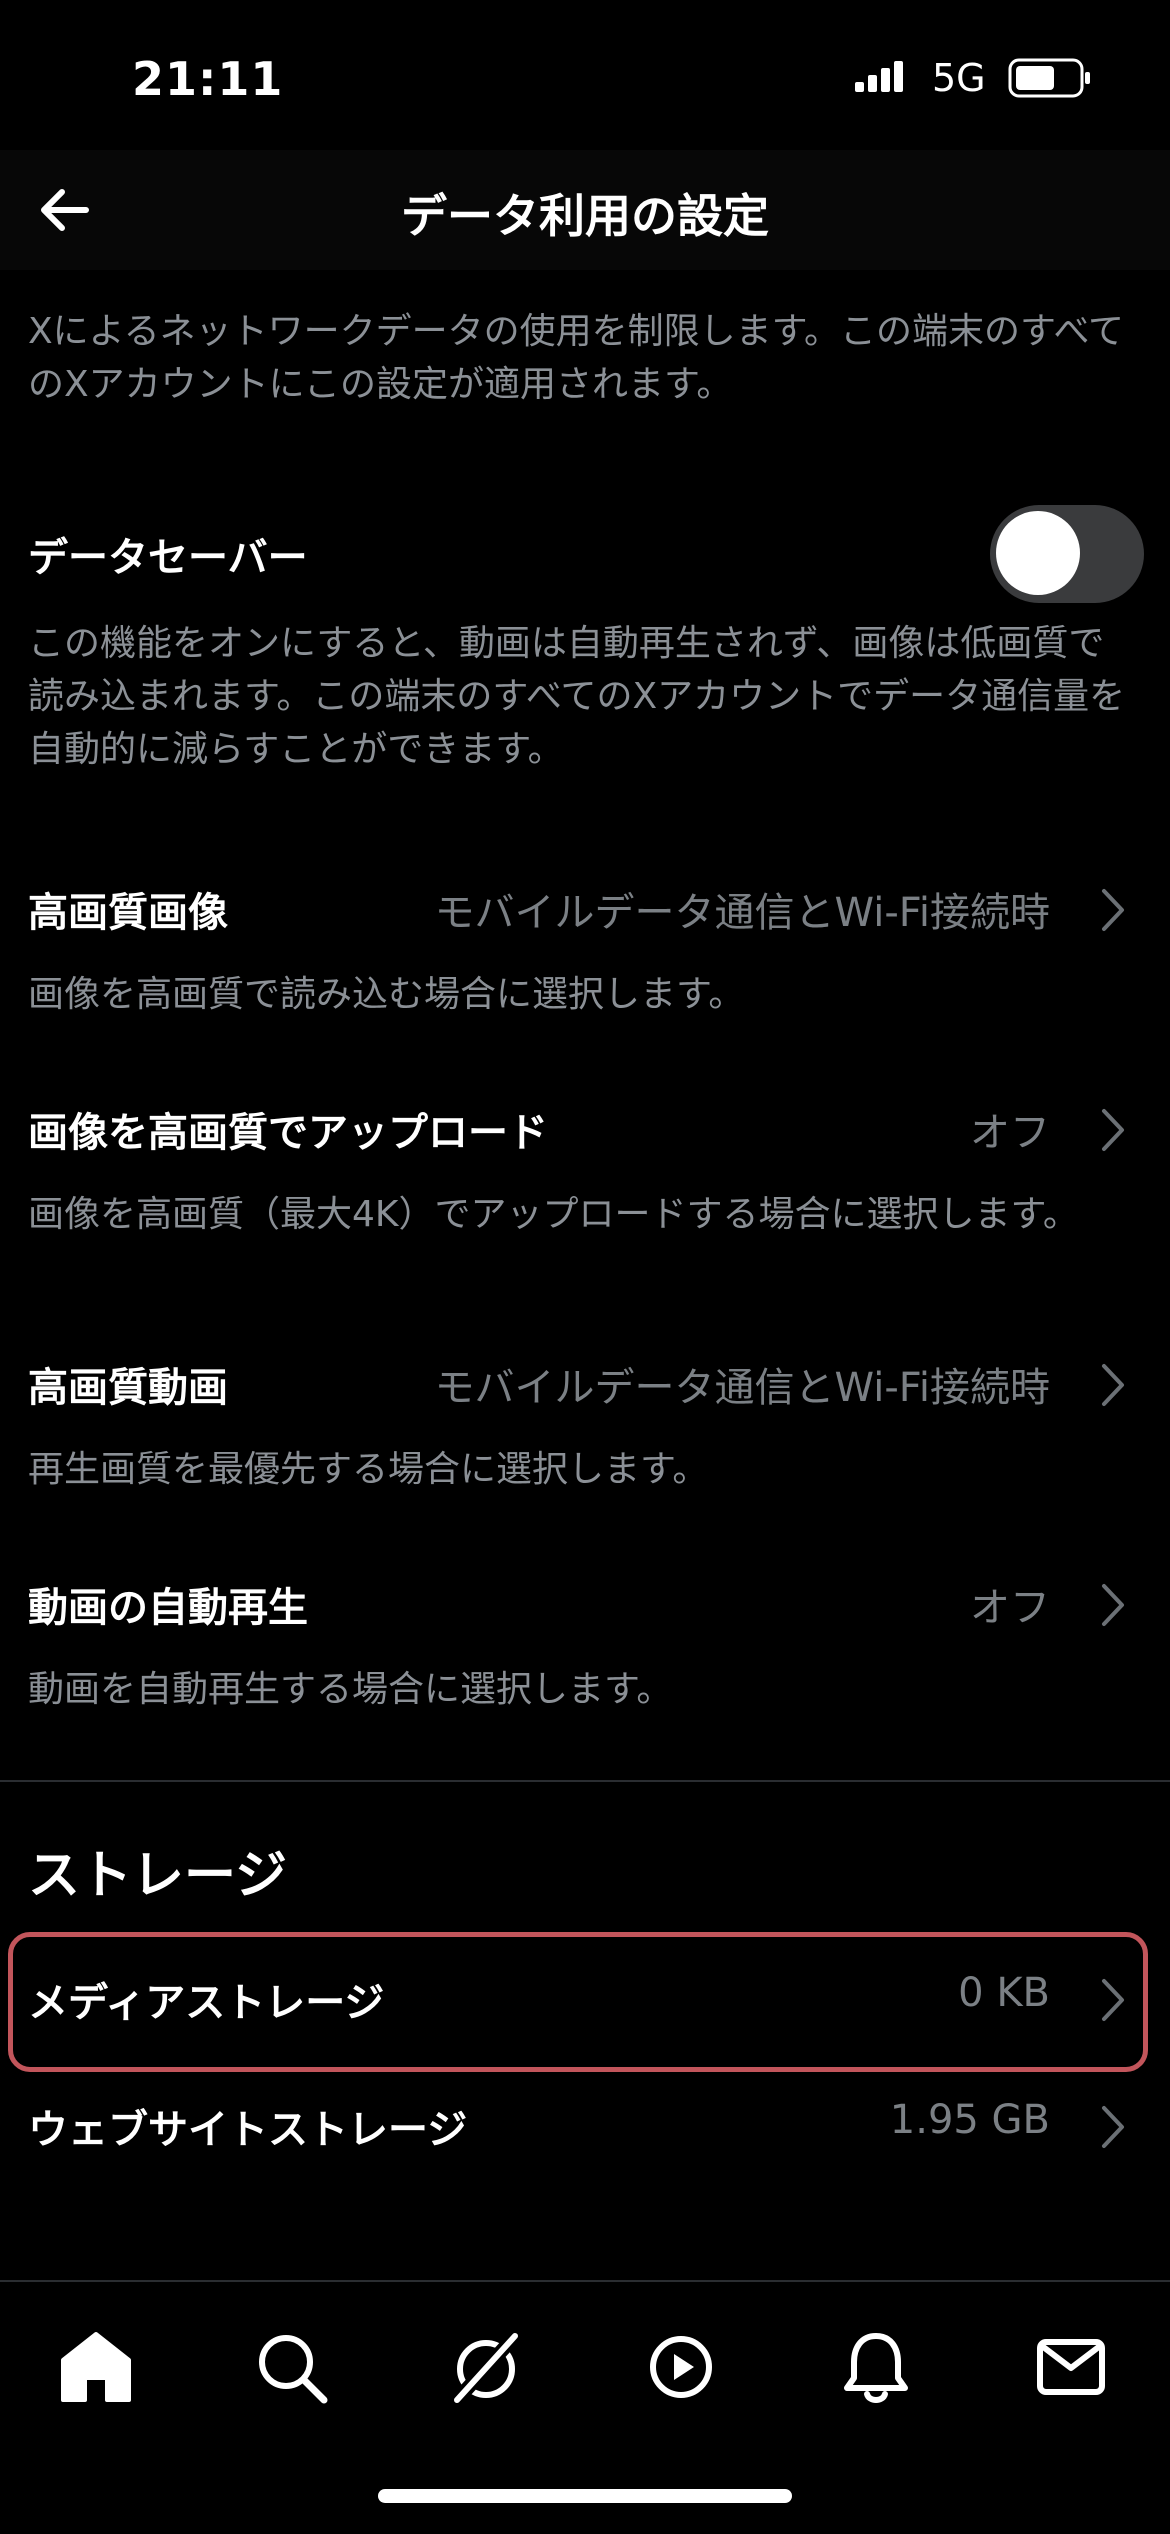  I want to click on status-time: 21:11, so click(208, 79).